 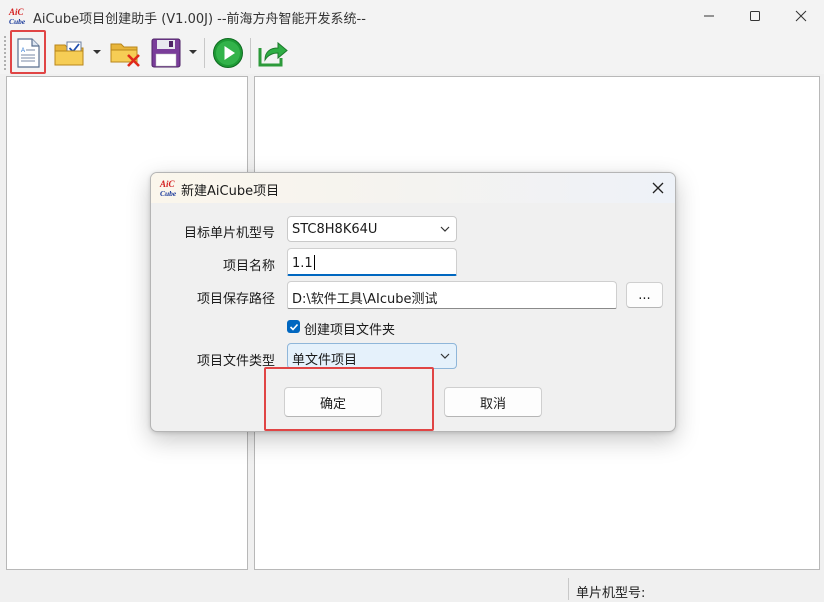 What do you see at coordinates (568, 589) in the screenshot?
I see `status-separator` at bounding box center [568, 589].